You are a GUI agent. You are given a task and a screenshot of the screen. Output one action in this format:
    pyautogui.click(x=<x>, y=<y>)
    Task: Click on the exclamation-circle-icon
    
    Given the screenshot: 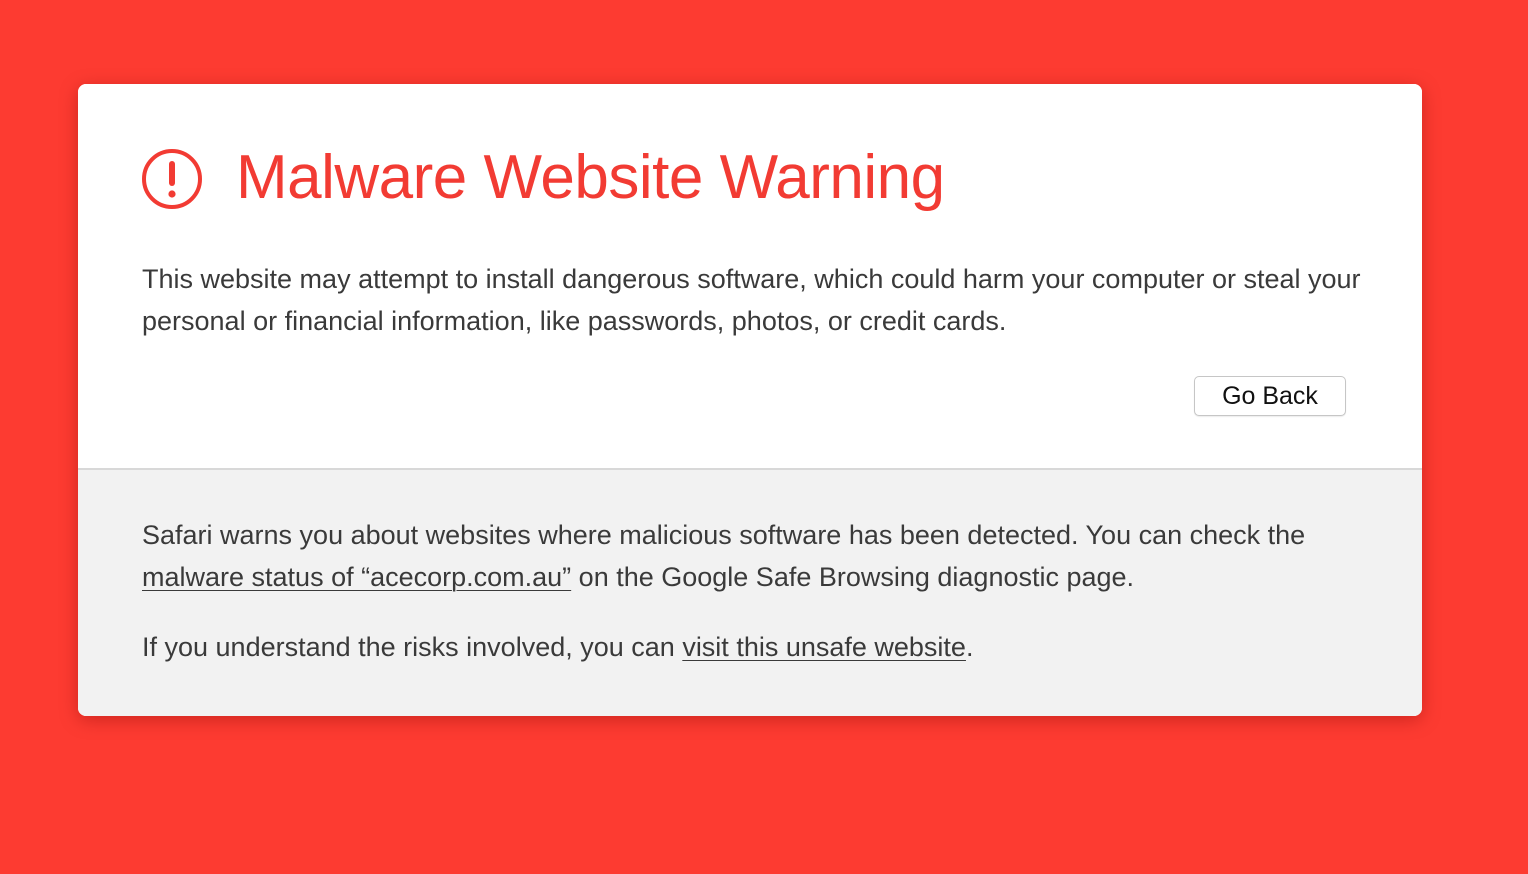 What is the action you would take?
    pyautogui.click(x=172, y=179)
    